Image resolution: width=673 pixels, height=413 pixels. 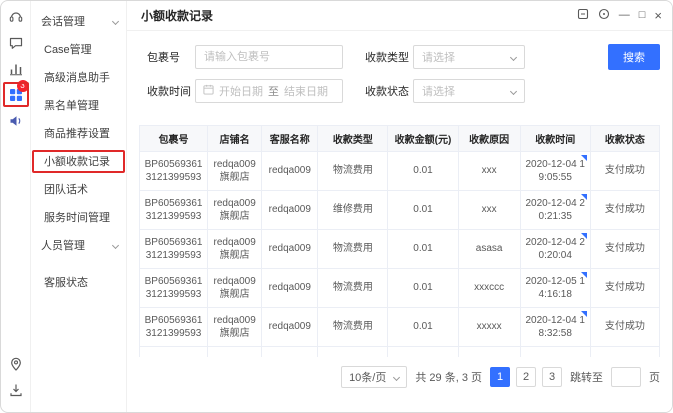 I want to click on notification-badge: 3, so click(x=22, y=86).